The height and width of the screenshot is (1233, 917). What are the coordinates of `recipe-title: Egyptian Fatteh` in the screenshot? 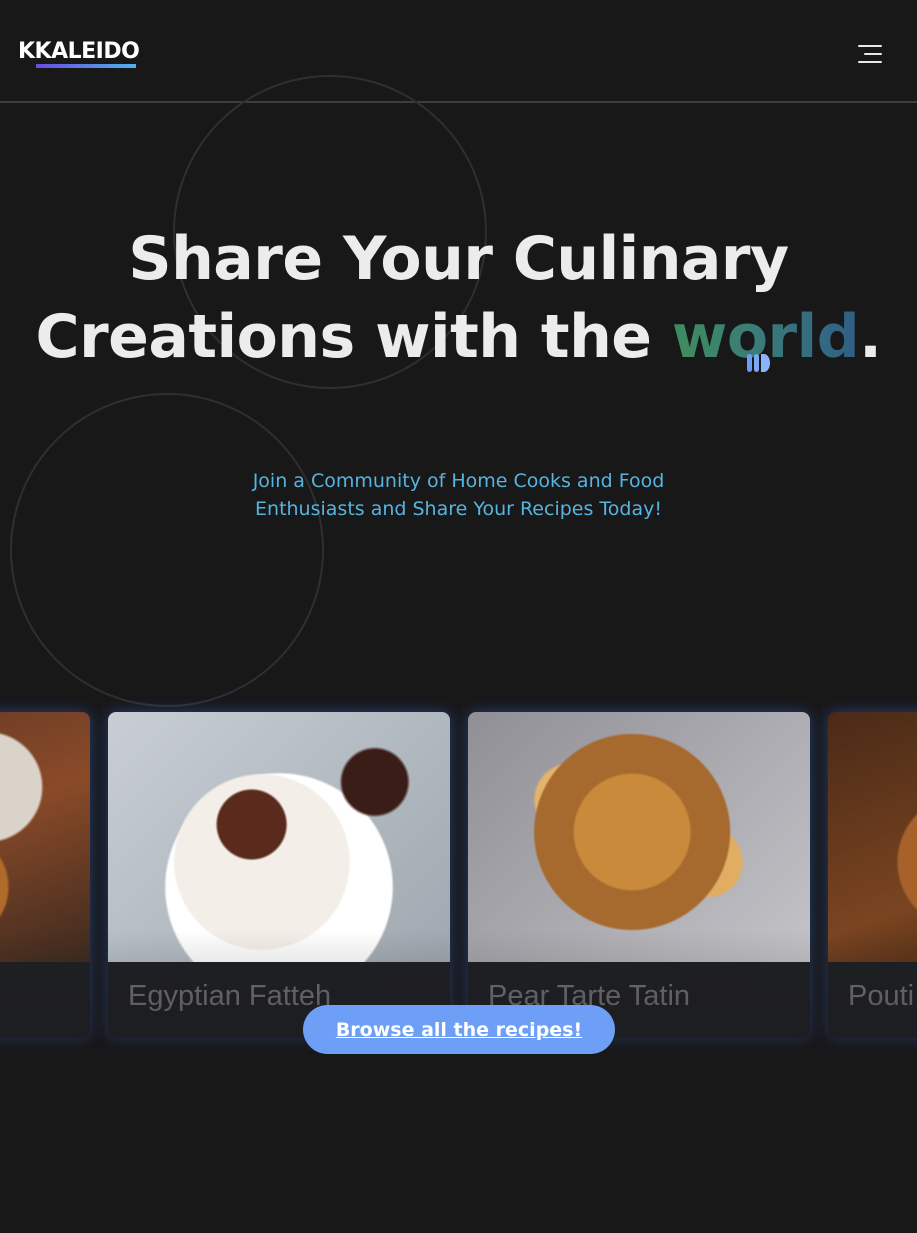 It's located at (230, 996).